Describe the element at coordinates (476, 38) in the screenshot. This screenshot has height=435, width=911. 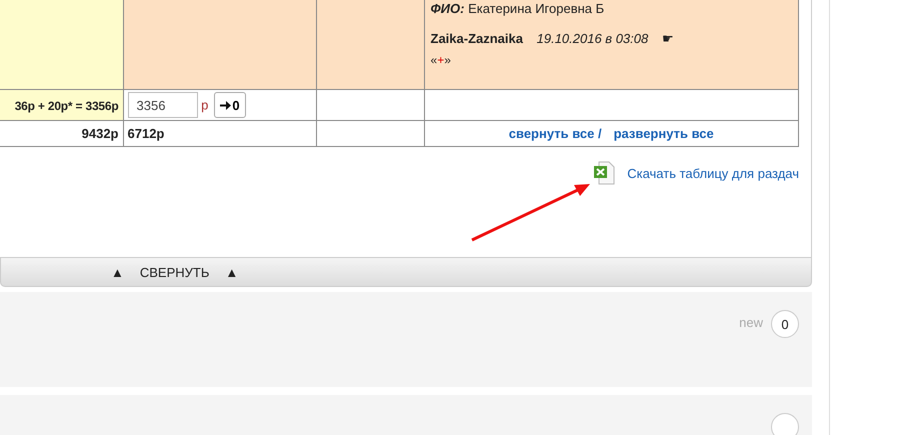
I see `author-name: Zaika-Zaznaika` at that location.